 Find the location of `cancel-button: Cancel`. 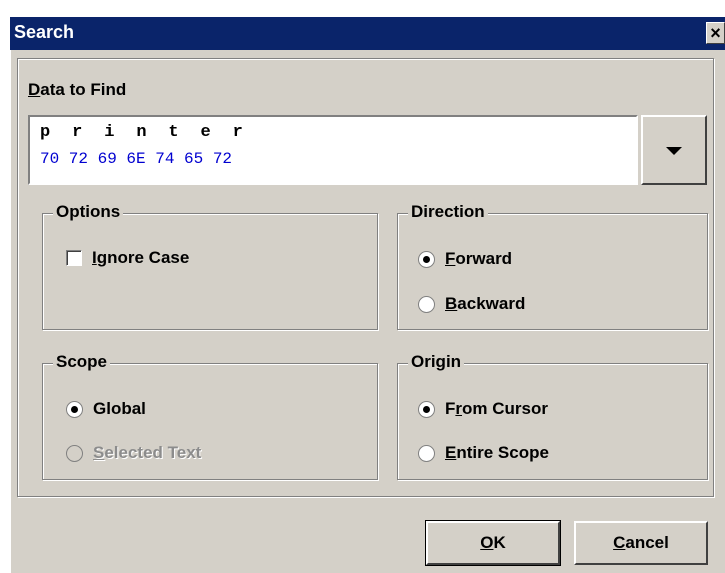

cancel-button: Cancel is located at coordinates (641, 543).